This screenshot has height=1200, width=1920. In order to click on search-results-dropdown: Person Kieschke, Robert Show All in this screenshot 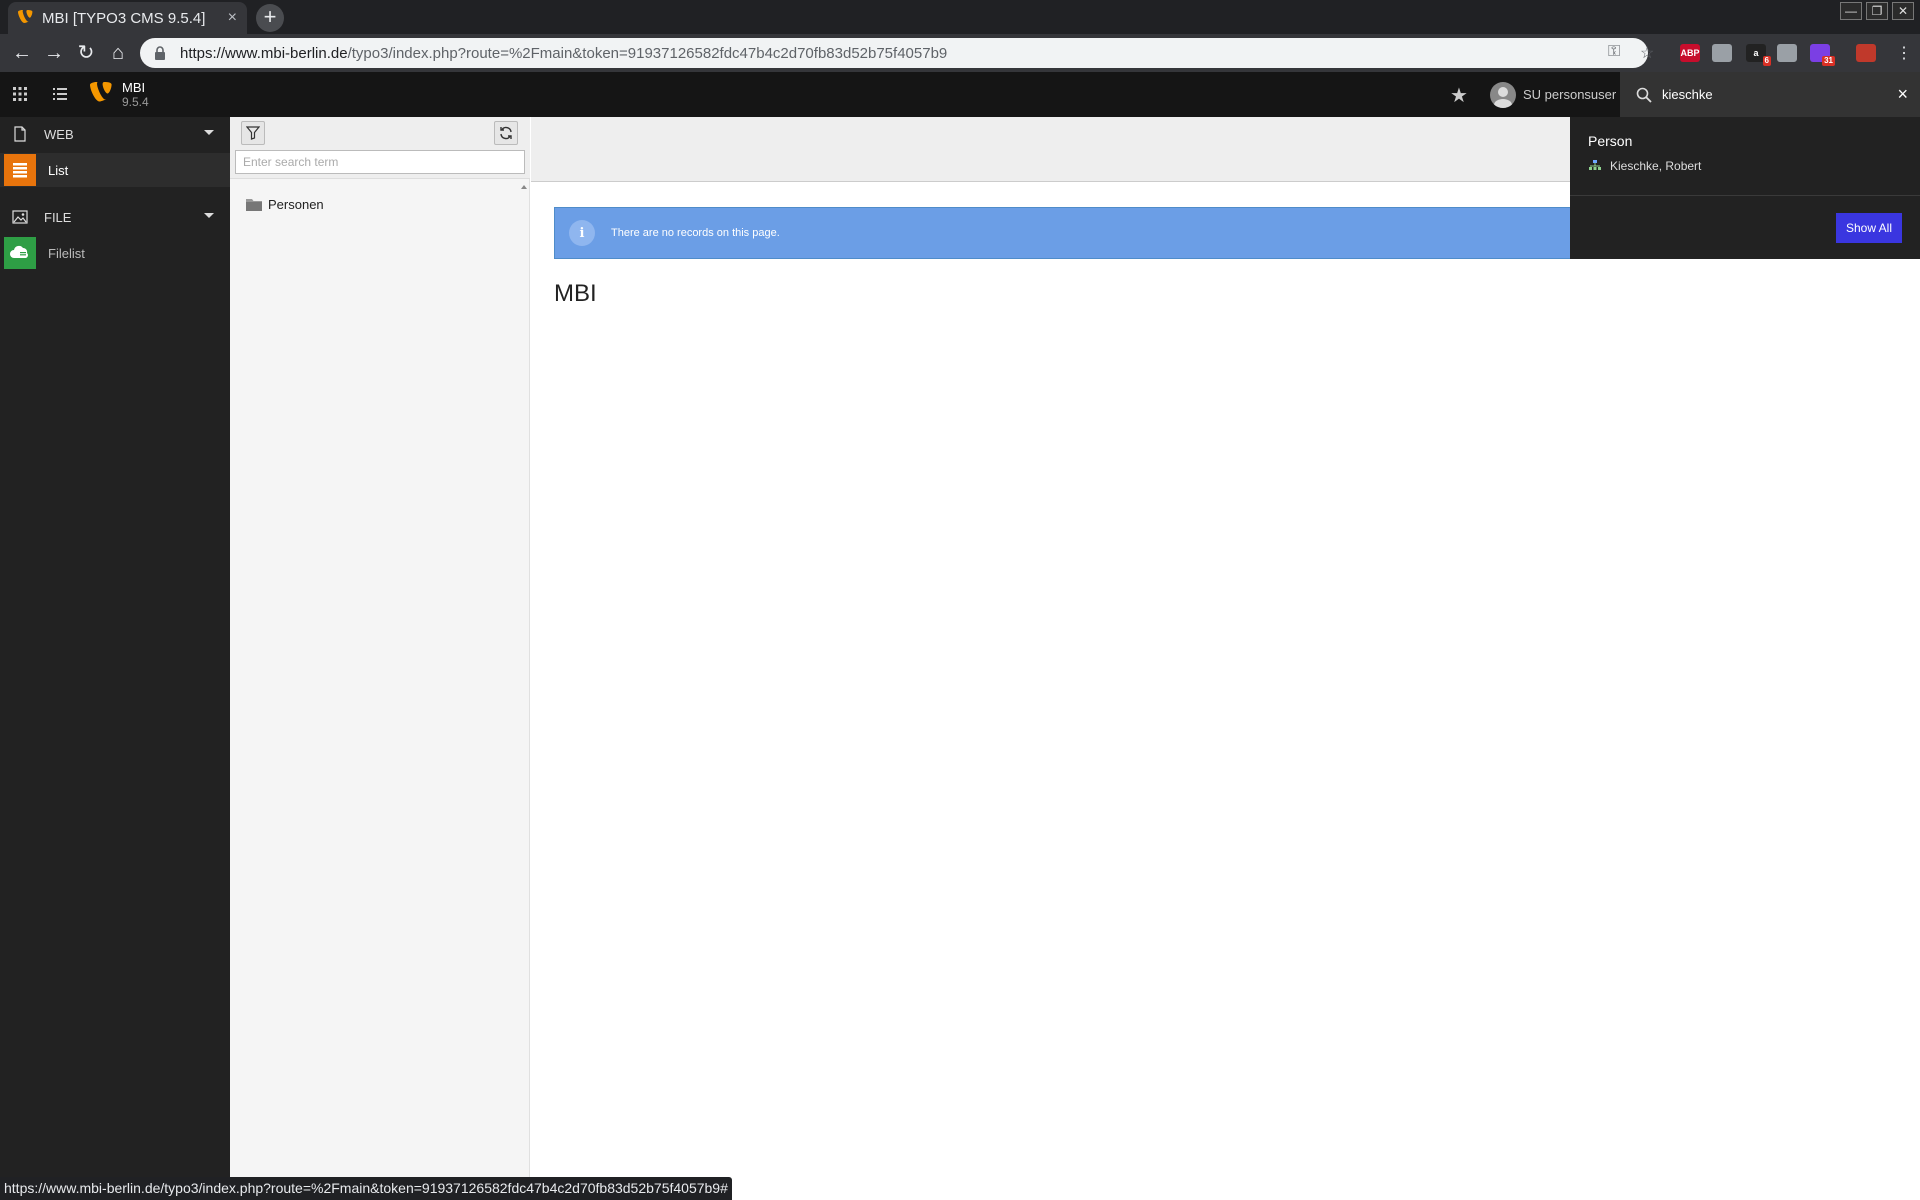, I will do `click(1745, 188)`.